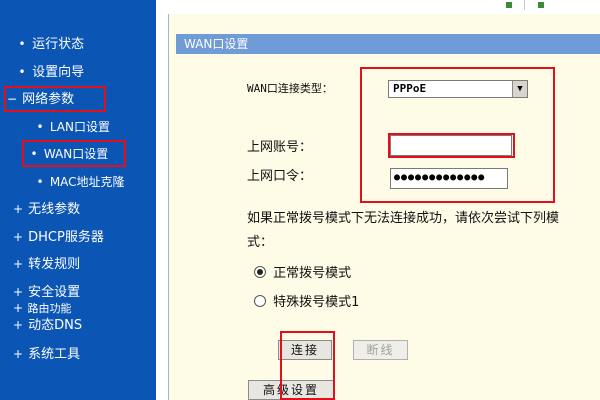 The image size is (600, 400). I want to click on collapse-icon: −, so click(12, 99).